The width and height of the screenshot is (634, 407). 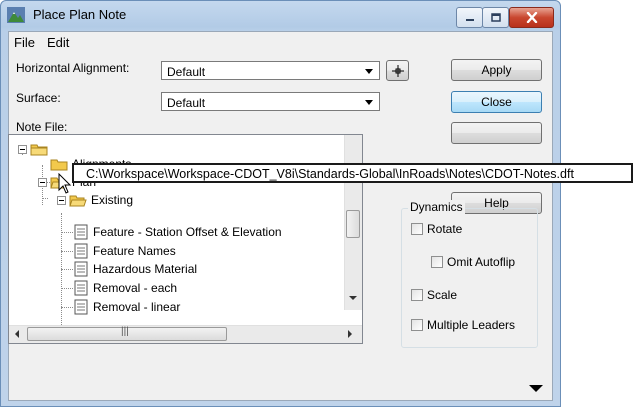 What do you see at coordinates (270, 70) in the screenshot?
I see `horizontal-alignment-dropdown: Default` at bounding box center [270, 70].